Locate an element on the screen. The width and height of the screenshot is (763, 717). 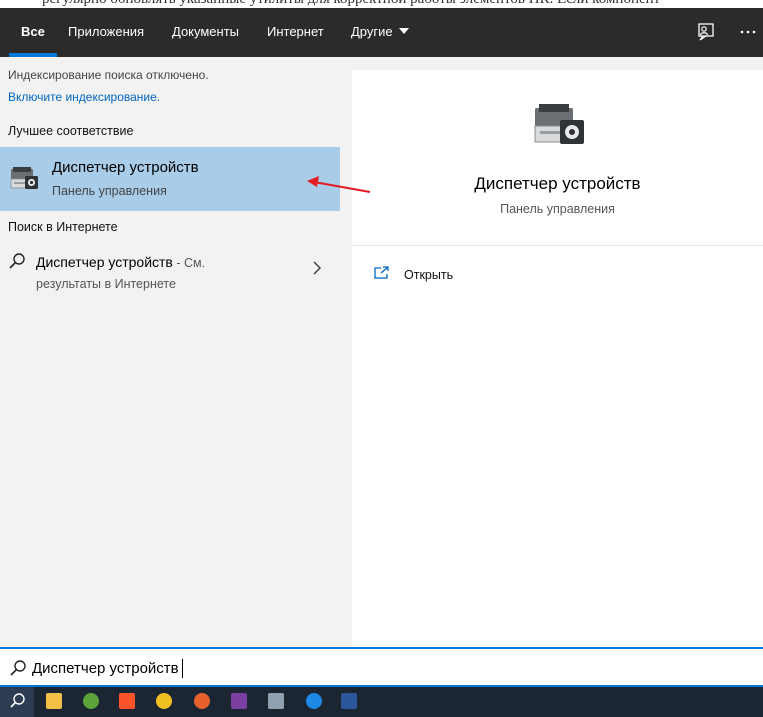
search-nav-bar: Все Приложения Документы Интернет Другие is located at coordinates (381, 32).